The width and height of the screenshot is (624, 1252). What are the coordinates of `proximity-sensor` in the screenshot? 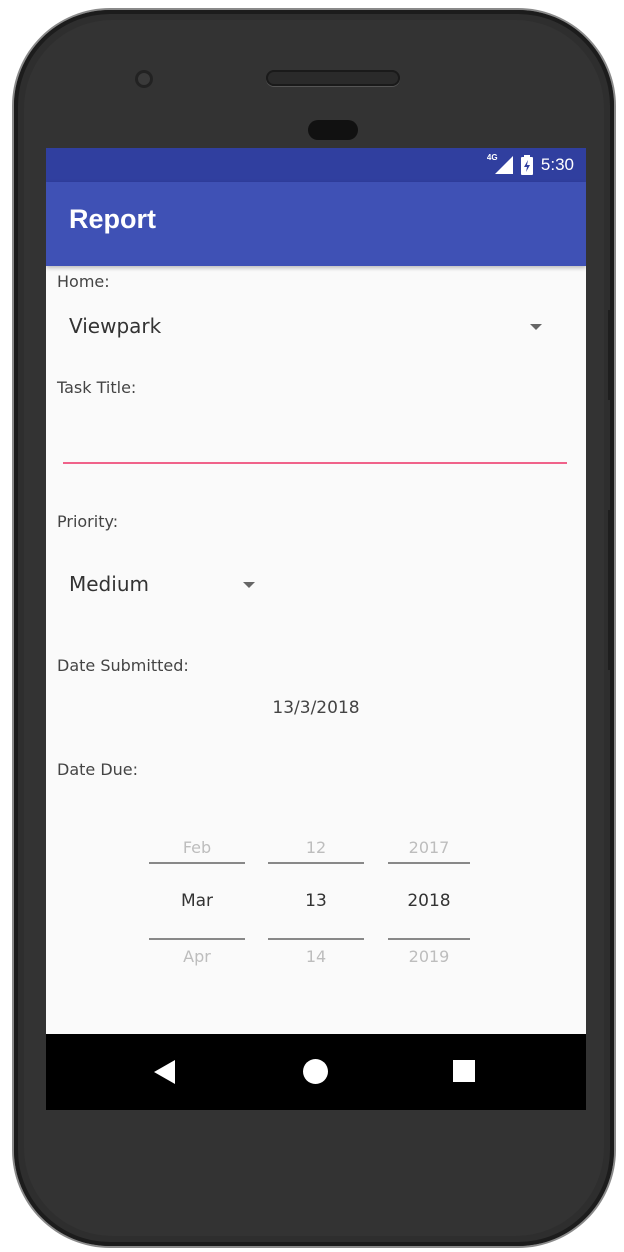 It's located at (333, 130).